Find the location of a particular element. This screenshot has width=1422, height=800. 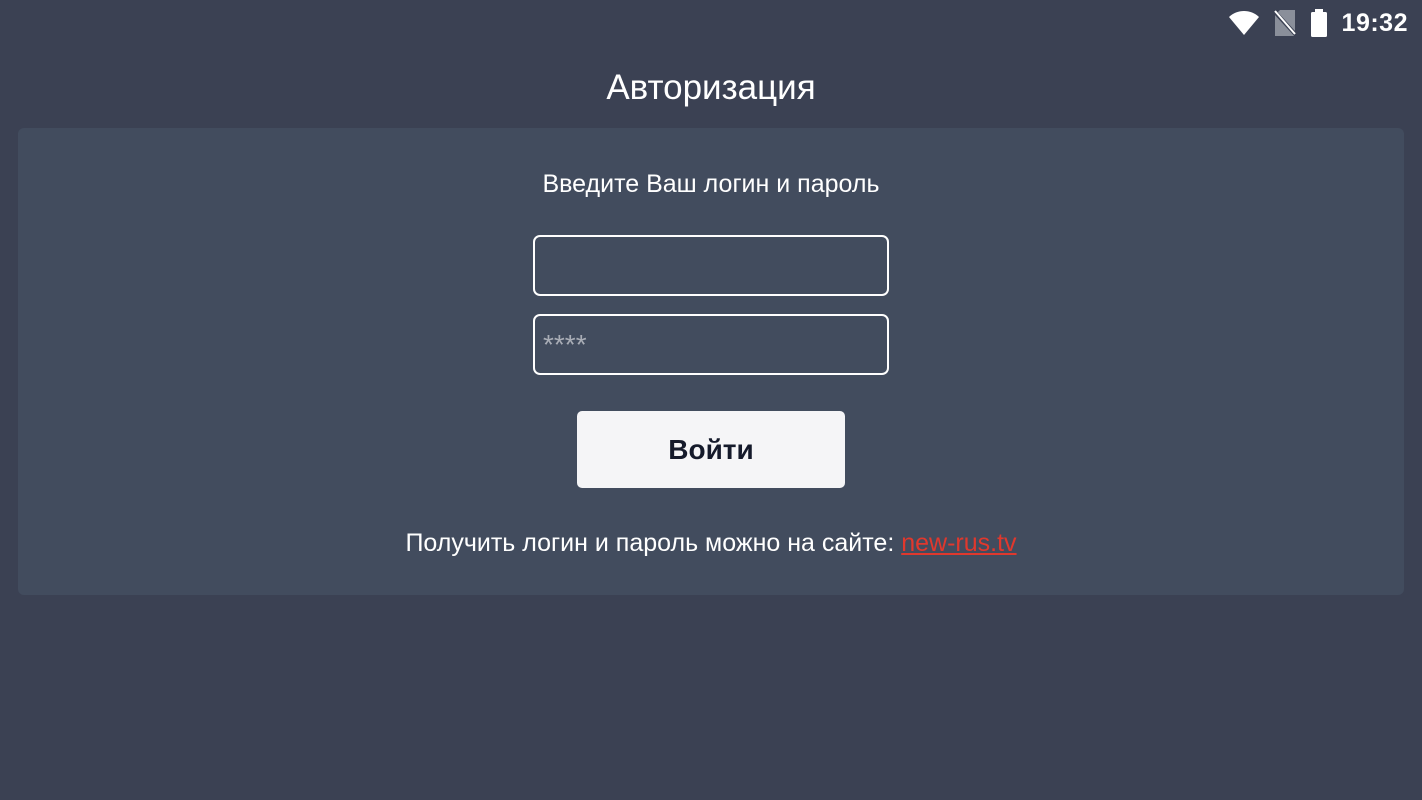

battery-icon is located at coordinates (1319, 23).